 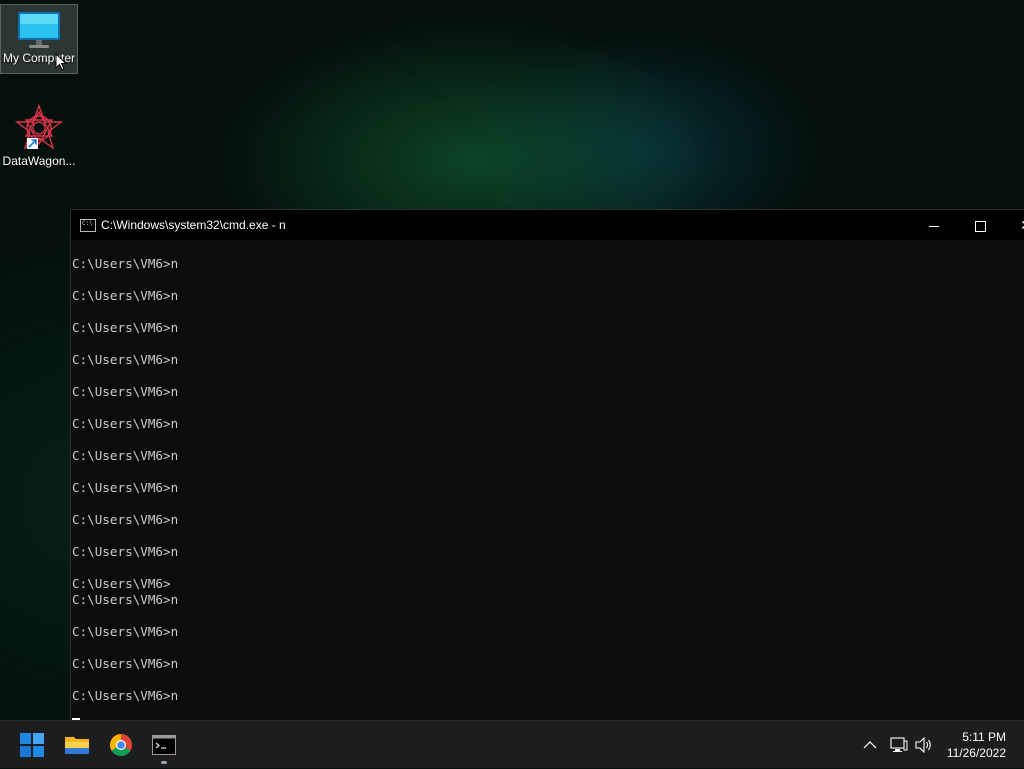 What do you see at coordinates (976, 745) in the screenshot?
I see `system-clock: 5:11 PM 11/26/2022` at bounding box center [976, 745].